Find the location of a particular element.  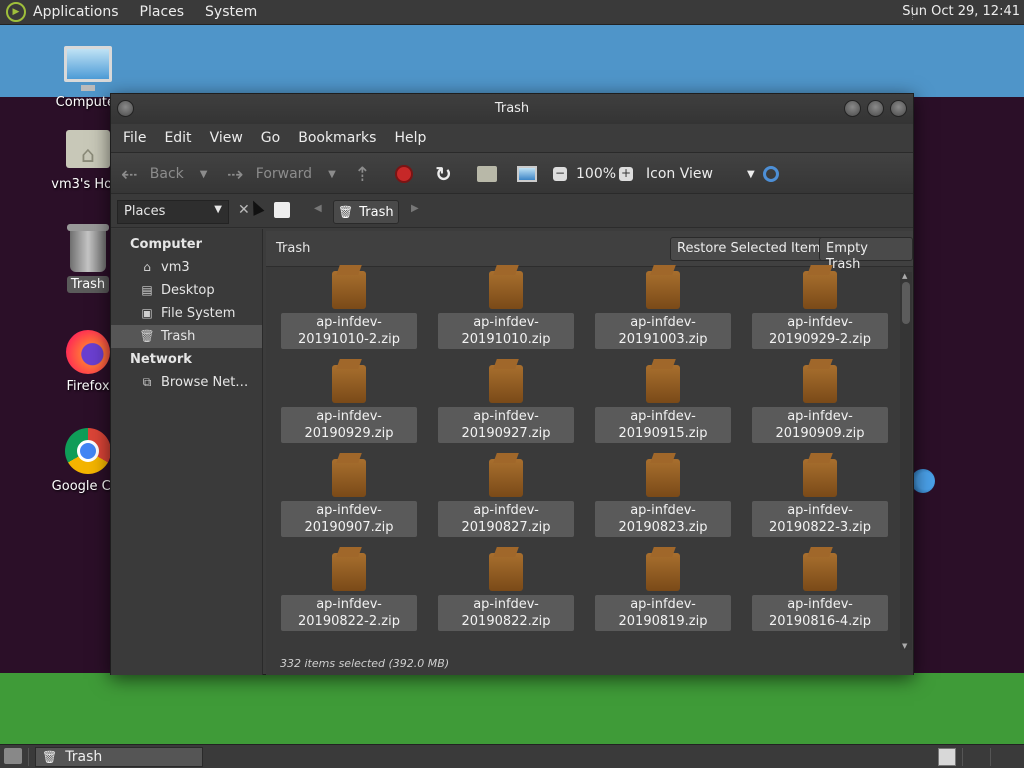

zoom-in-button: + is located at coordinates (626, 174).